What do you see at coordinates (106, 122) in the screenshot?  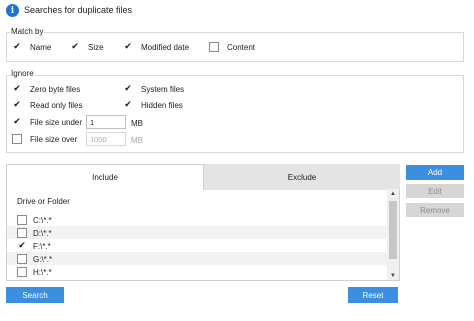 I see `size-under-input: 1` at bounding box center [106, 122].